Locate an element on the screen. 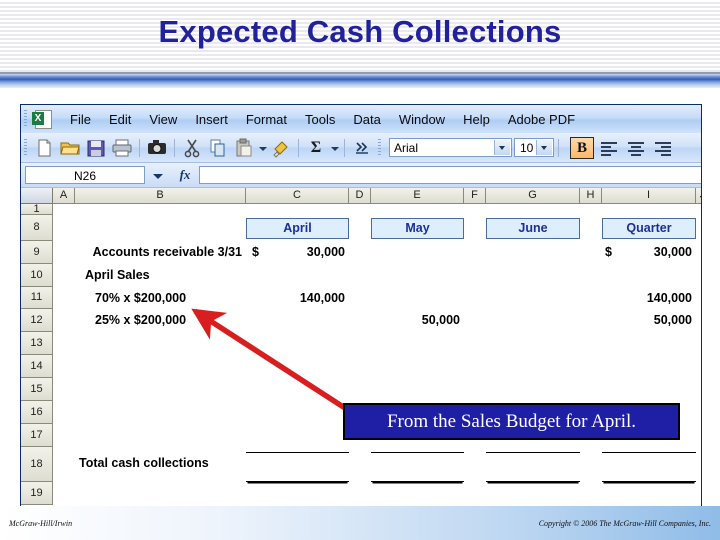 This screenshot has height=540, width=720. cell-i18-quarter-total is located at coordinates (649, 467).